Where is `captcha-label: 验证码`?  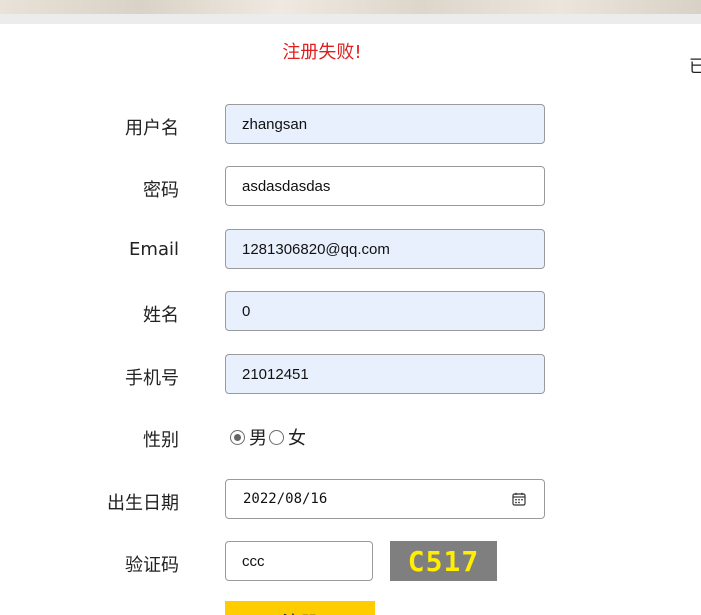
captcha-label: 验证码 is located at coordinates (152, 565).